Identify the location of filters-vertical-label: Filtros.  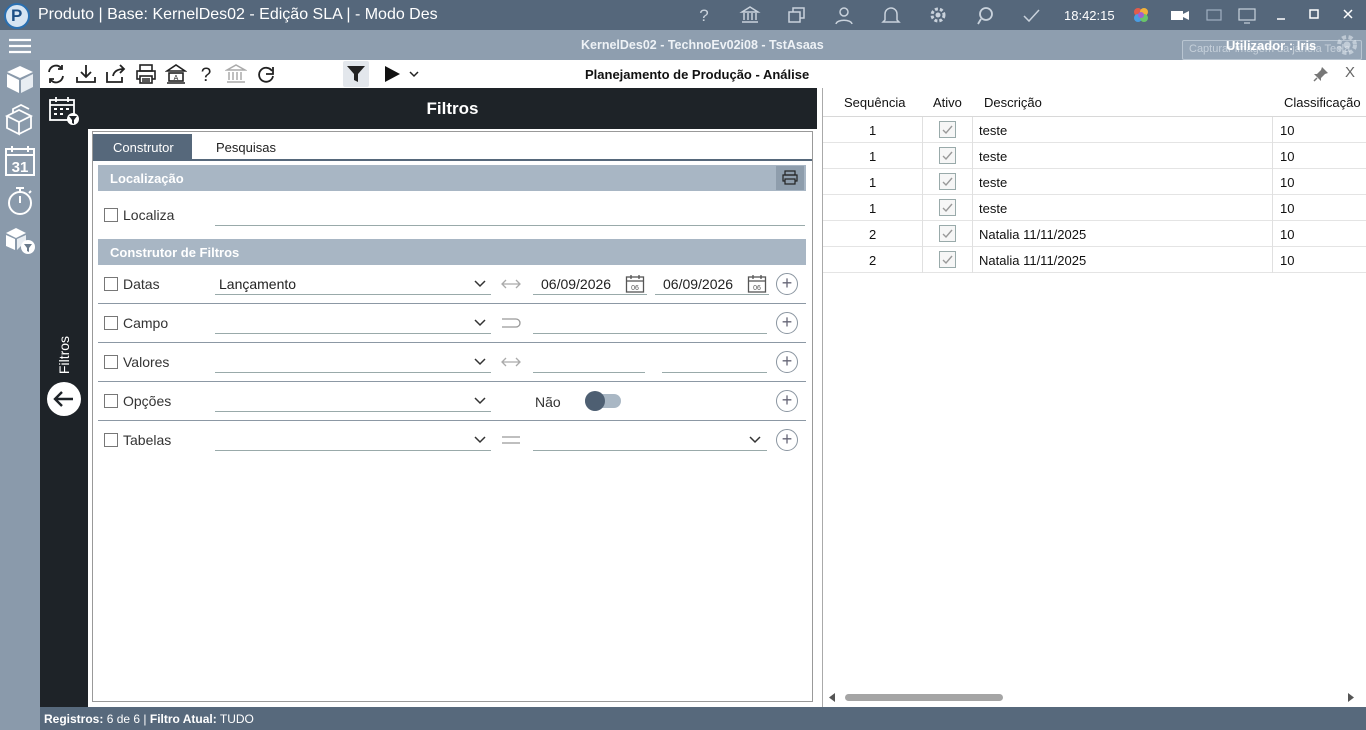
(64, 355).